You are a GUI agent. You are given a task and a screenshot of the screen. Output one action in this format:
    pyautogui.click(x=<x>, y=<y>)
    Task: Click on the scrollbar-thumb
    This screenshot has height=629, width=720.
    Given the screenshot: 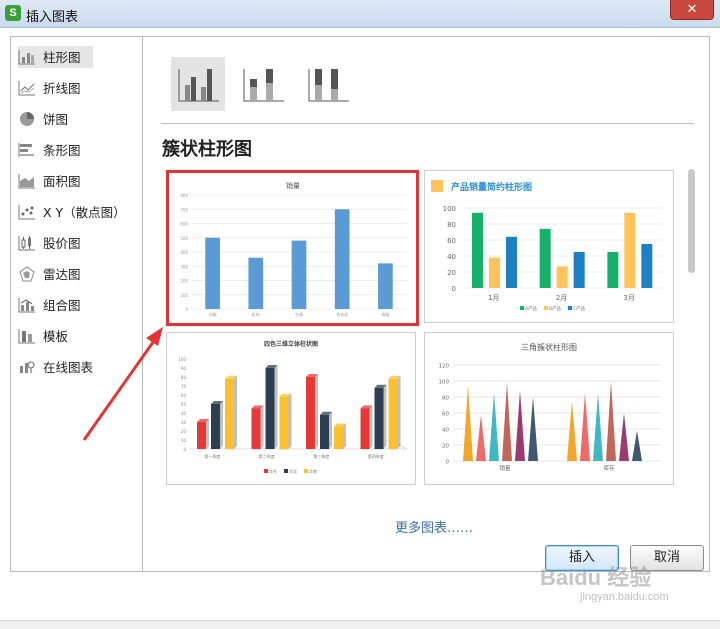 What is the action you would take?
    pyautogui.click(x=691, y=221)
    